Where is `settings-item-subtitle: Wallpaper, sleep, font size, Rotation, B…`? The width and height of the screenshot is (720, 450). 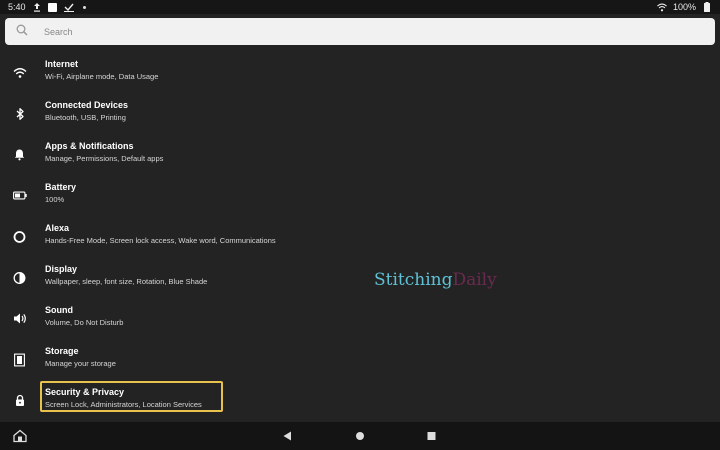
settings-item-subtitle: Wallpaper, sleep, font size, Rotation, B… is located at coordinates (126, 281).